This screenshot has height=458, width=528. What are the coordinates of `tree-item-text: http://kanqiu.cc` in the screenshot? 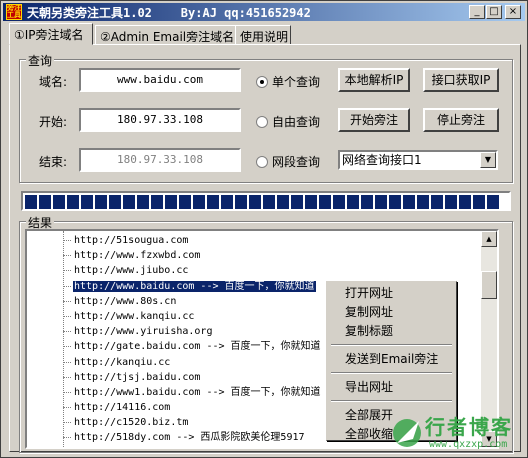 It's located at (122, 362).